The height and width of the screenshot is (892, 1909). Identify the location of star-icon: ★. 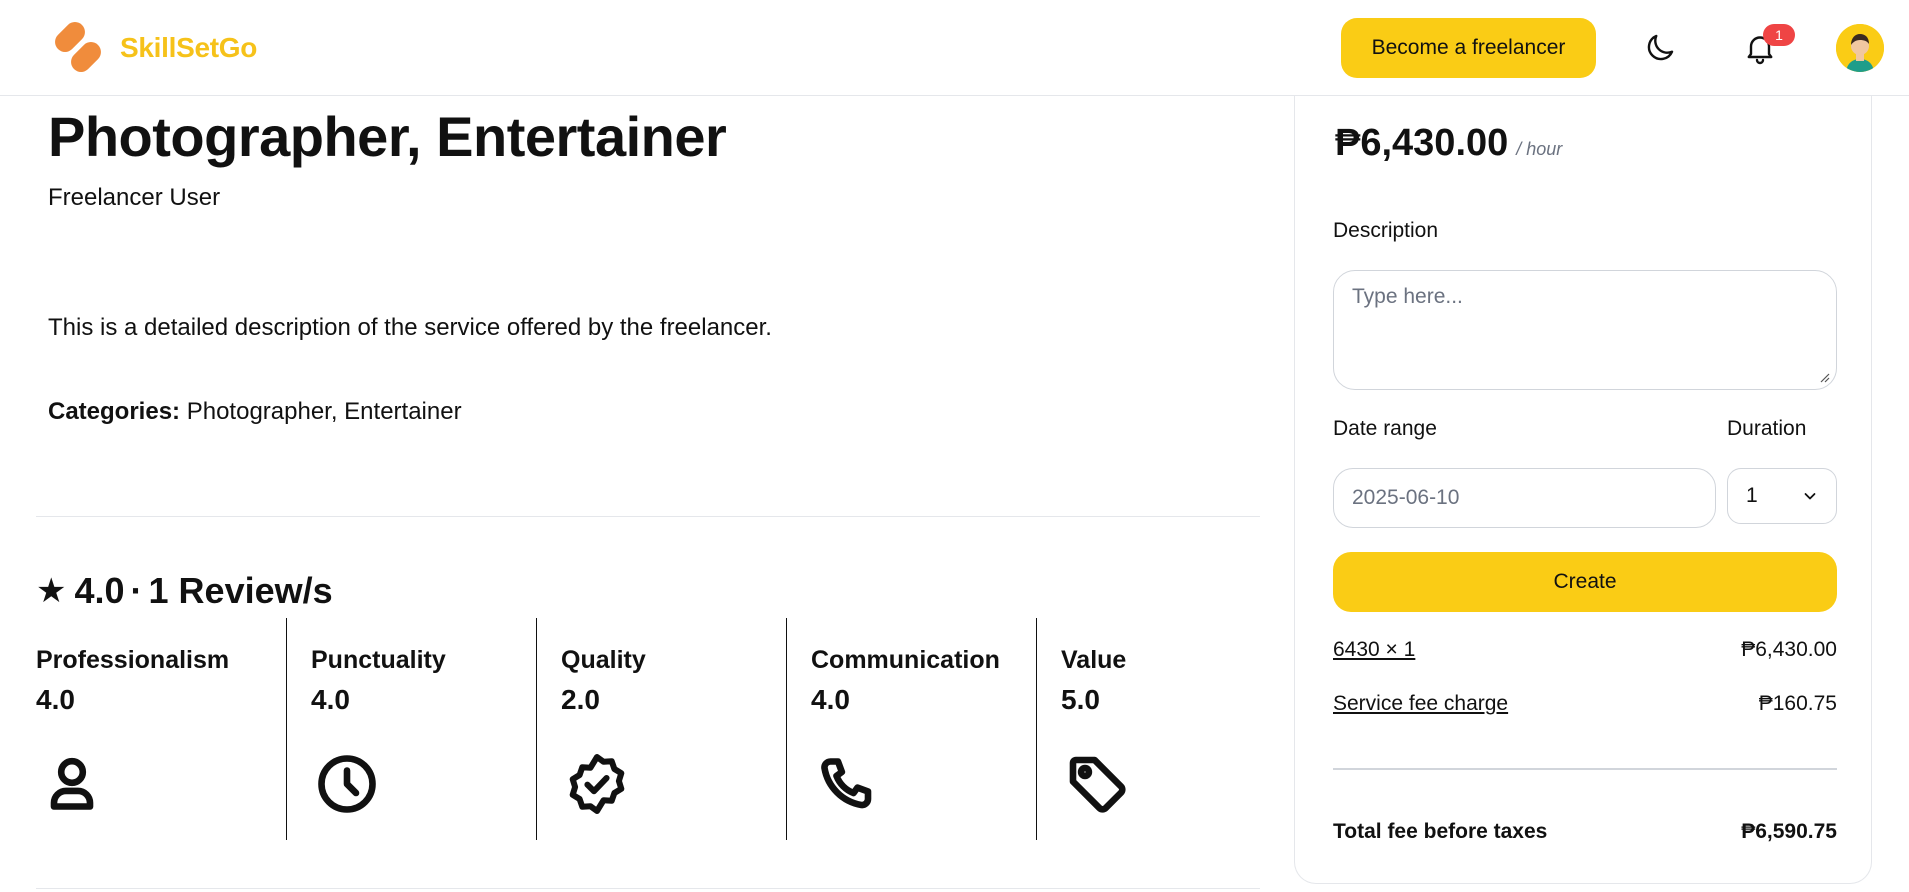
(51, 591).